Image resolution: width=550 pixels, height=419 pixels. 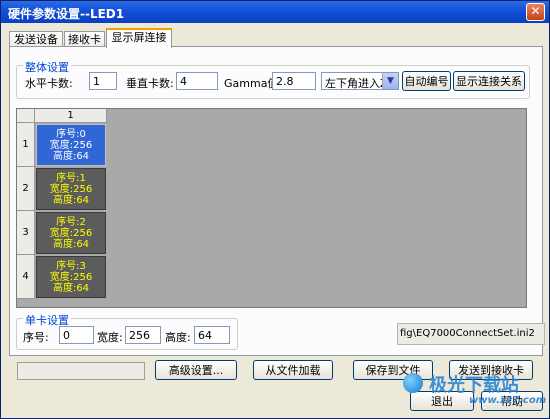 What do you see at coordinates (178, 337) in the screenshot?
I see `height-label: 高度:` at bounding box center [178, 337].